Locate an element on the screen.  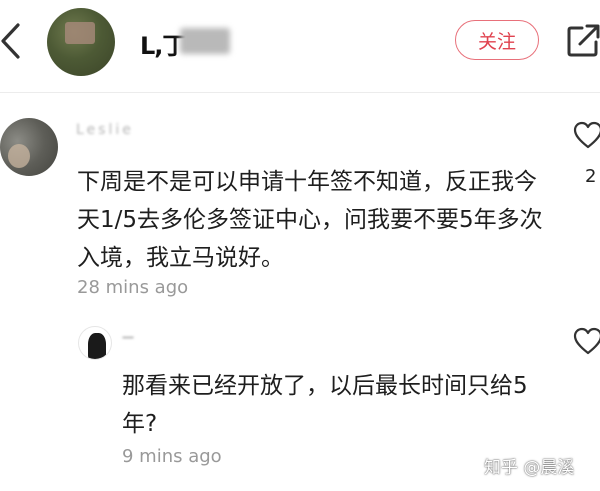
header-divider is located at coordinates (300, 92).